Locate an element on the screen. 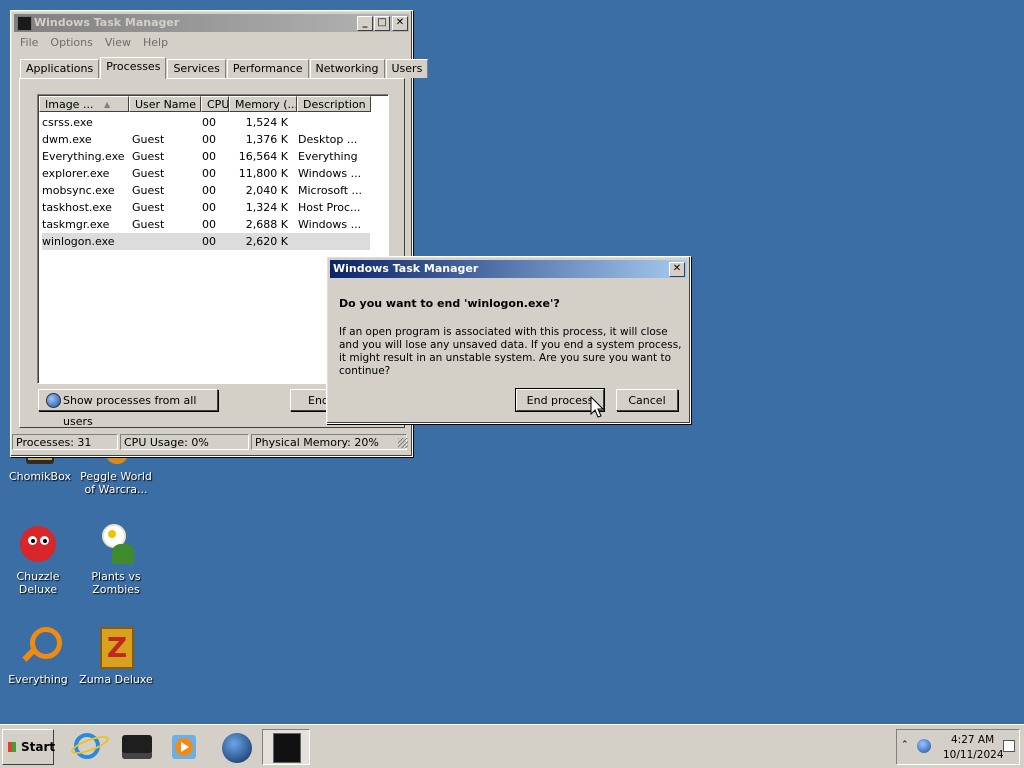  cell-memory: 16,564 K is located at coordinates (263, 156).